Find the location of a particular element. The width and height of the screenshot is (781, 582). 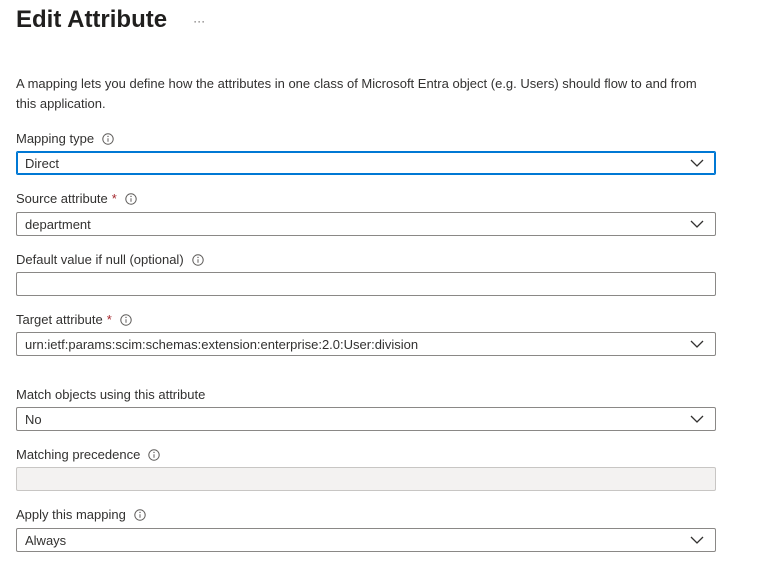

default-value-label: Default value if null (optional) is located at coordinates (110, 259).